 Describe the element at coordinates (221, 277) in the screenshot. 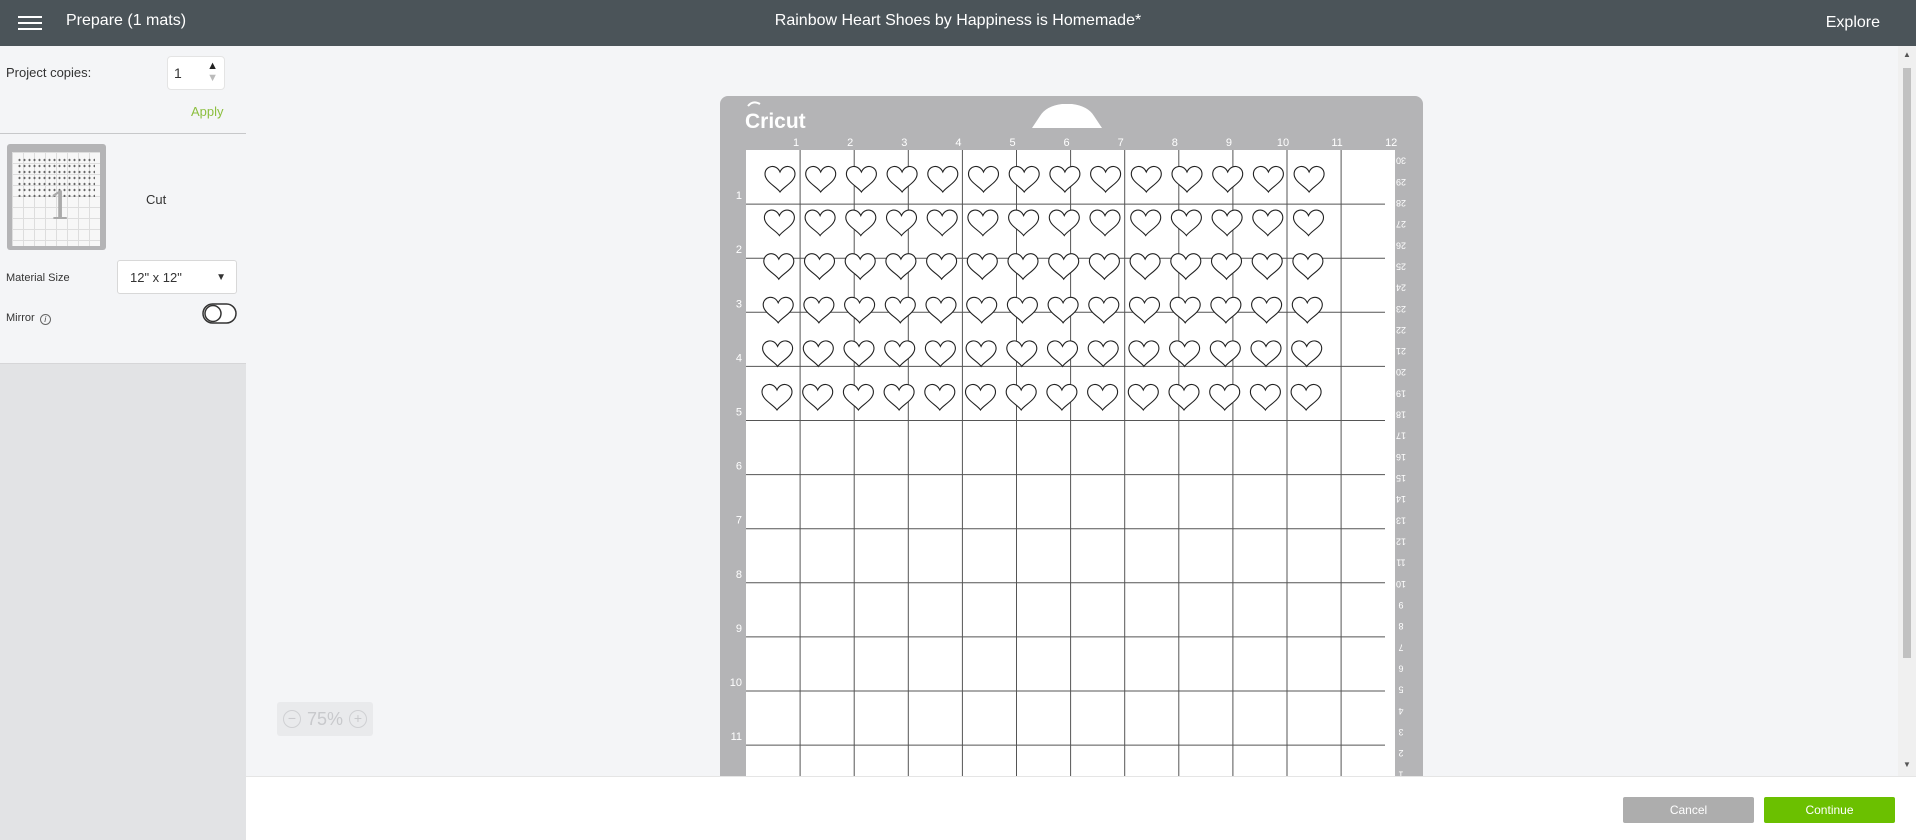

I see `chevron-down-icon: ▼` at that location.